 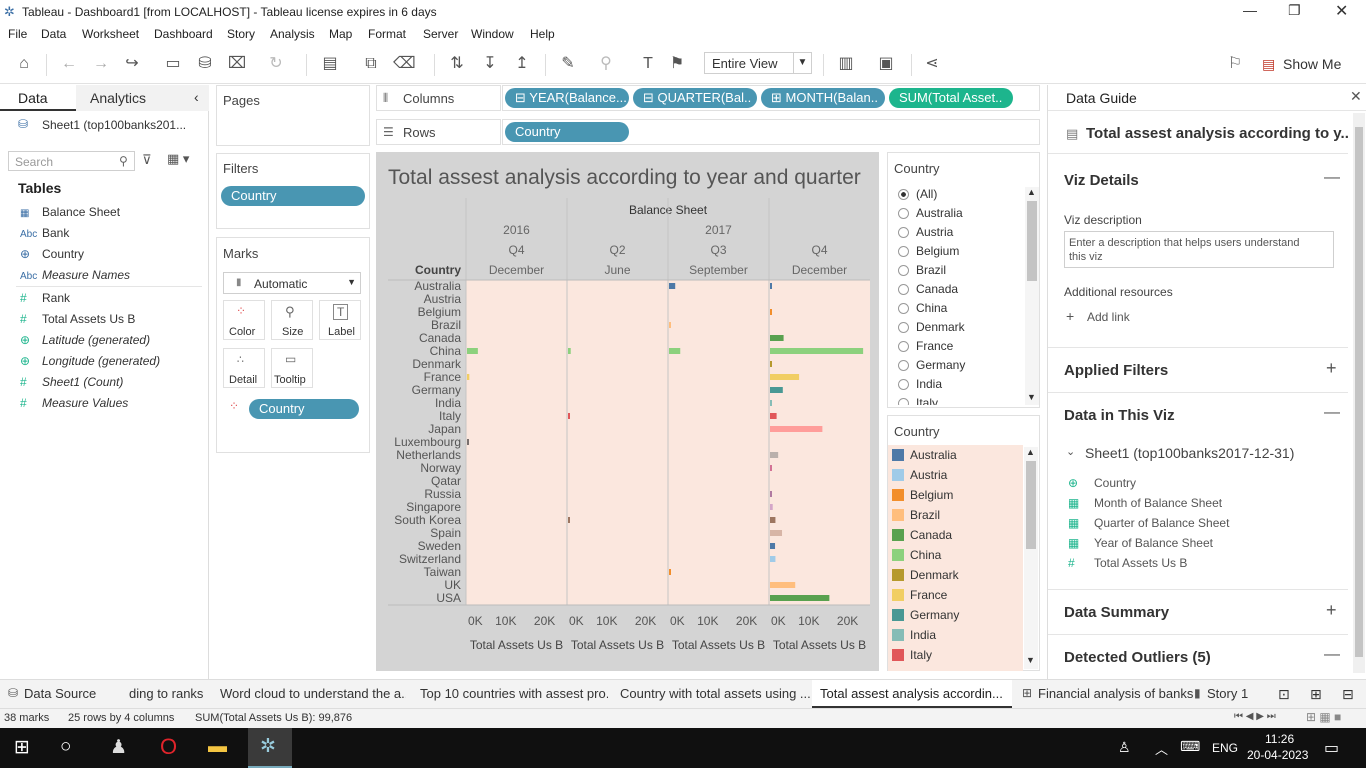 I want to click on field-balance-sheet: ▦ Balance Sheet, so click(x=70, y=212).